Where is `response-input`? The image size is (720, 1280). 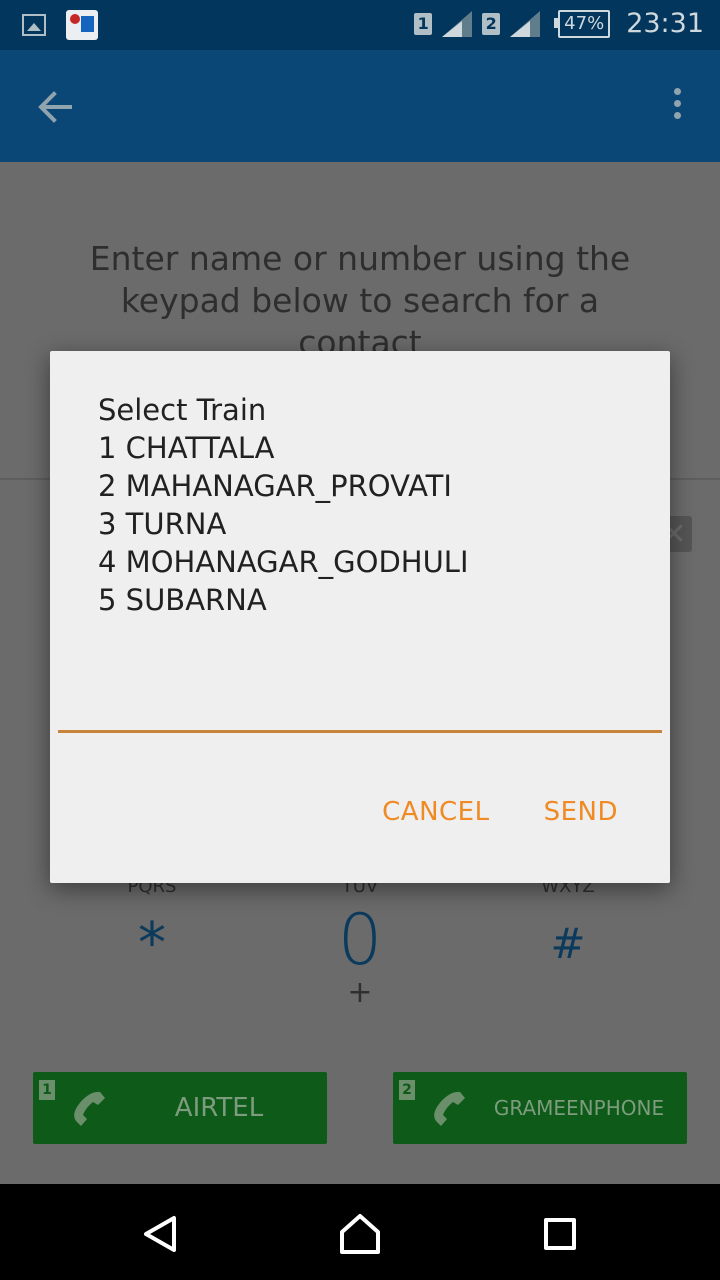 response-input is located at coordinates (360, 731).